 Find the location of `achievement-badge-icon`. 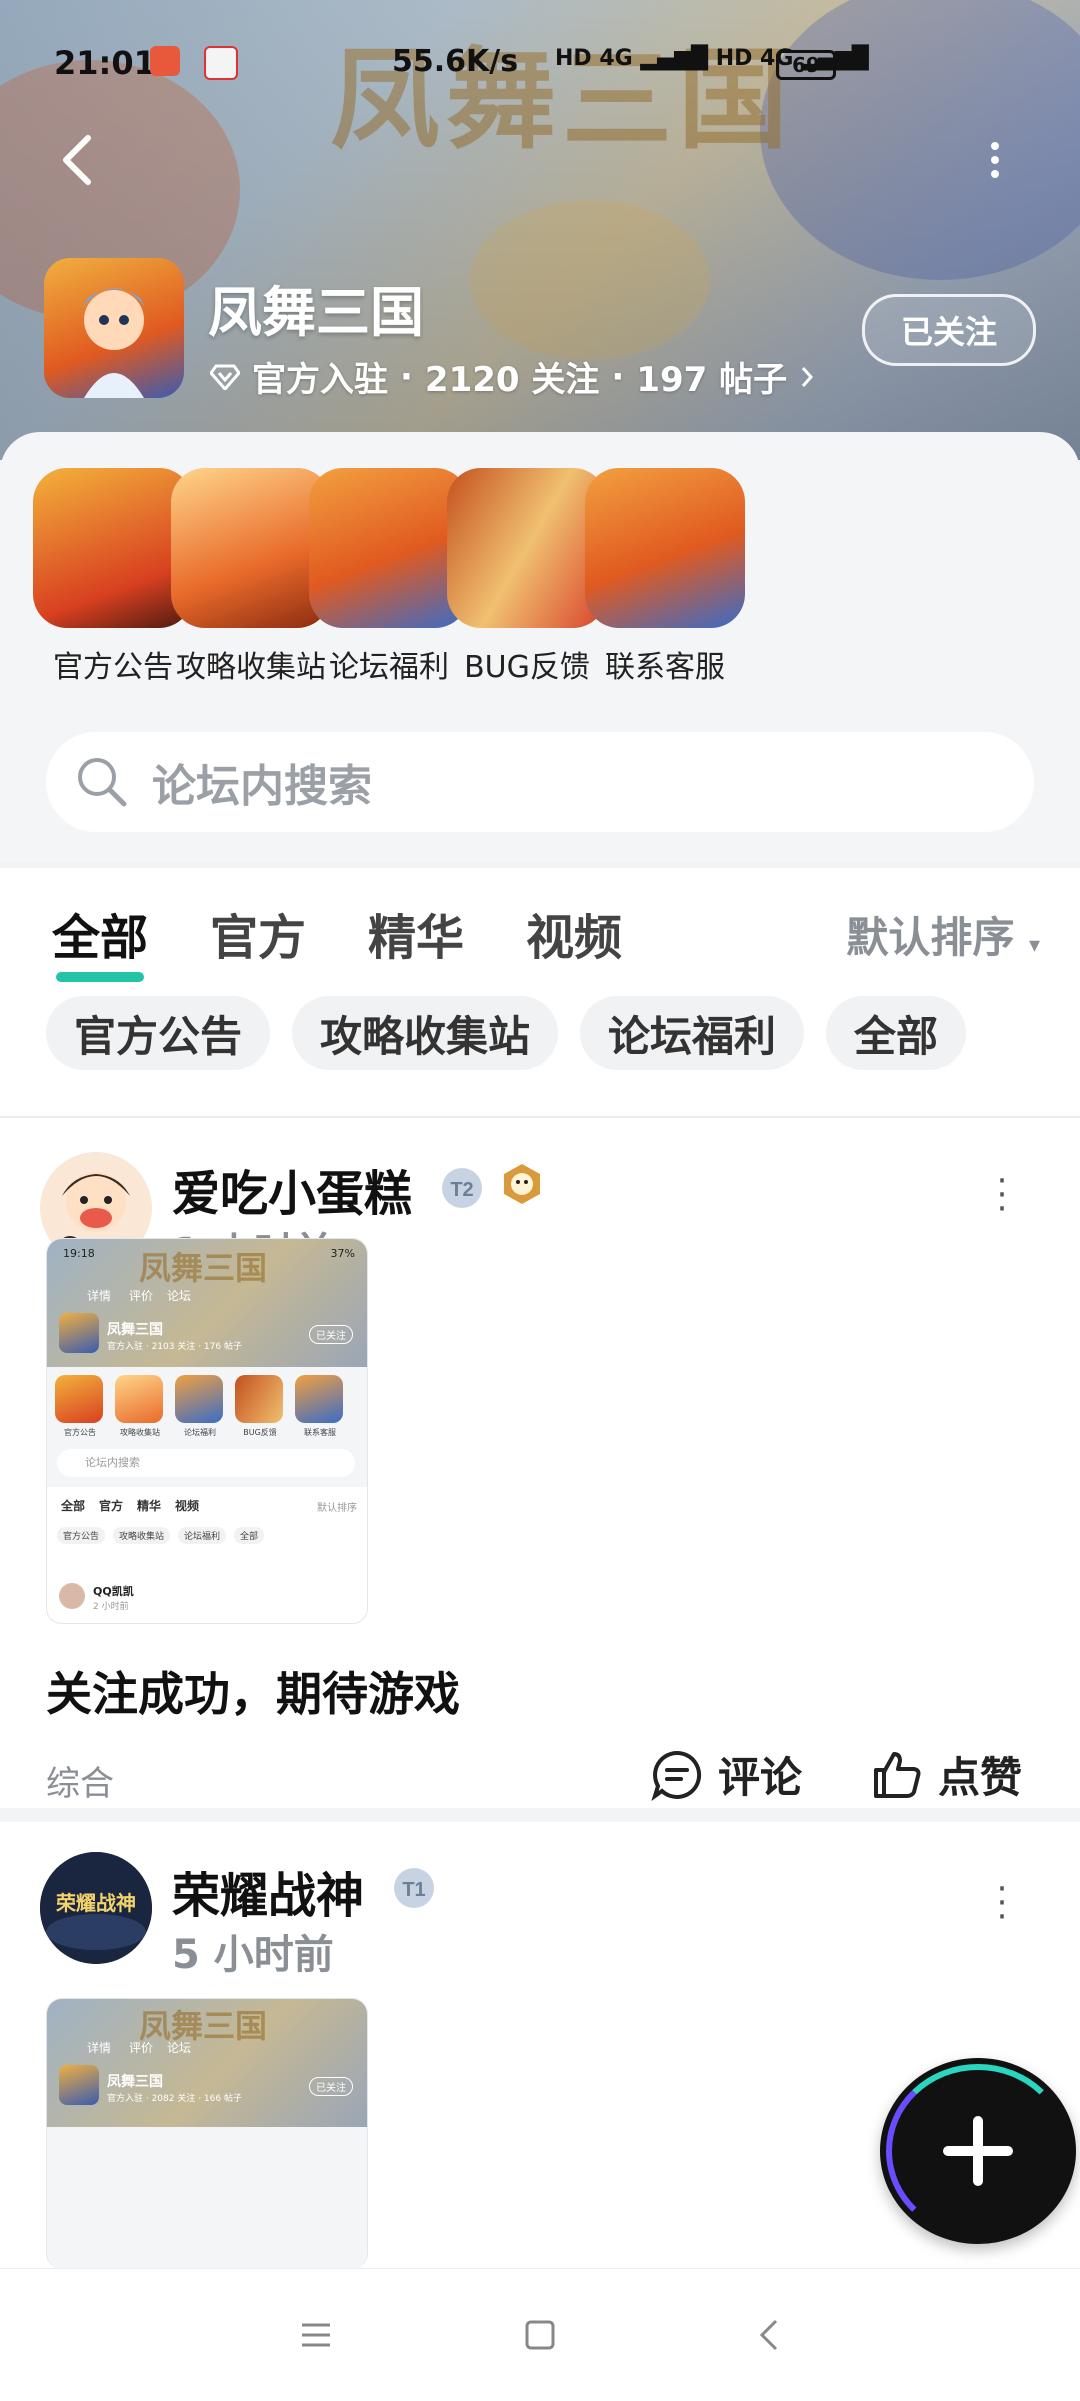

achievement-badge-icon is located at coordinates (522, 1184).